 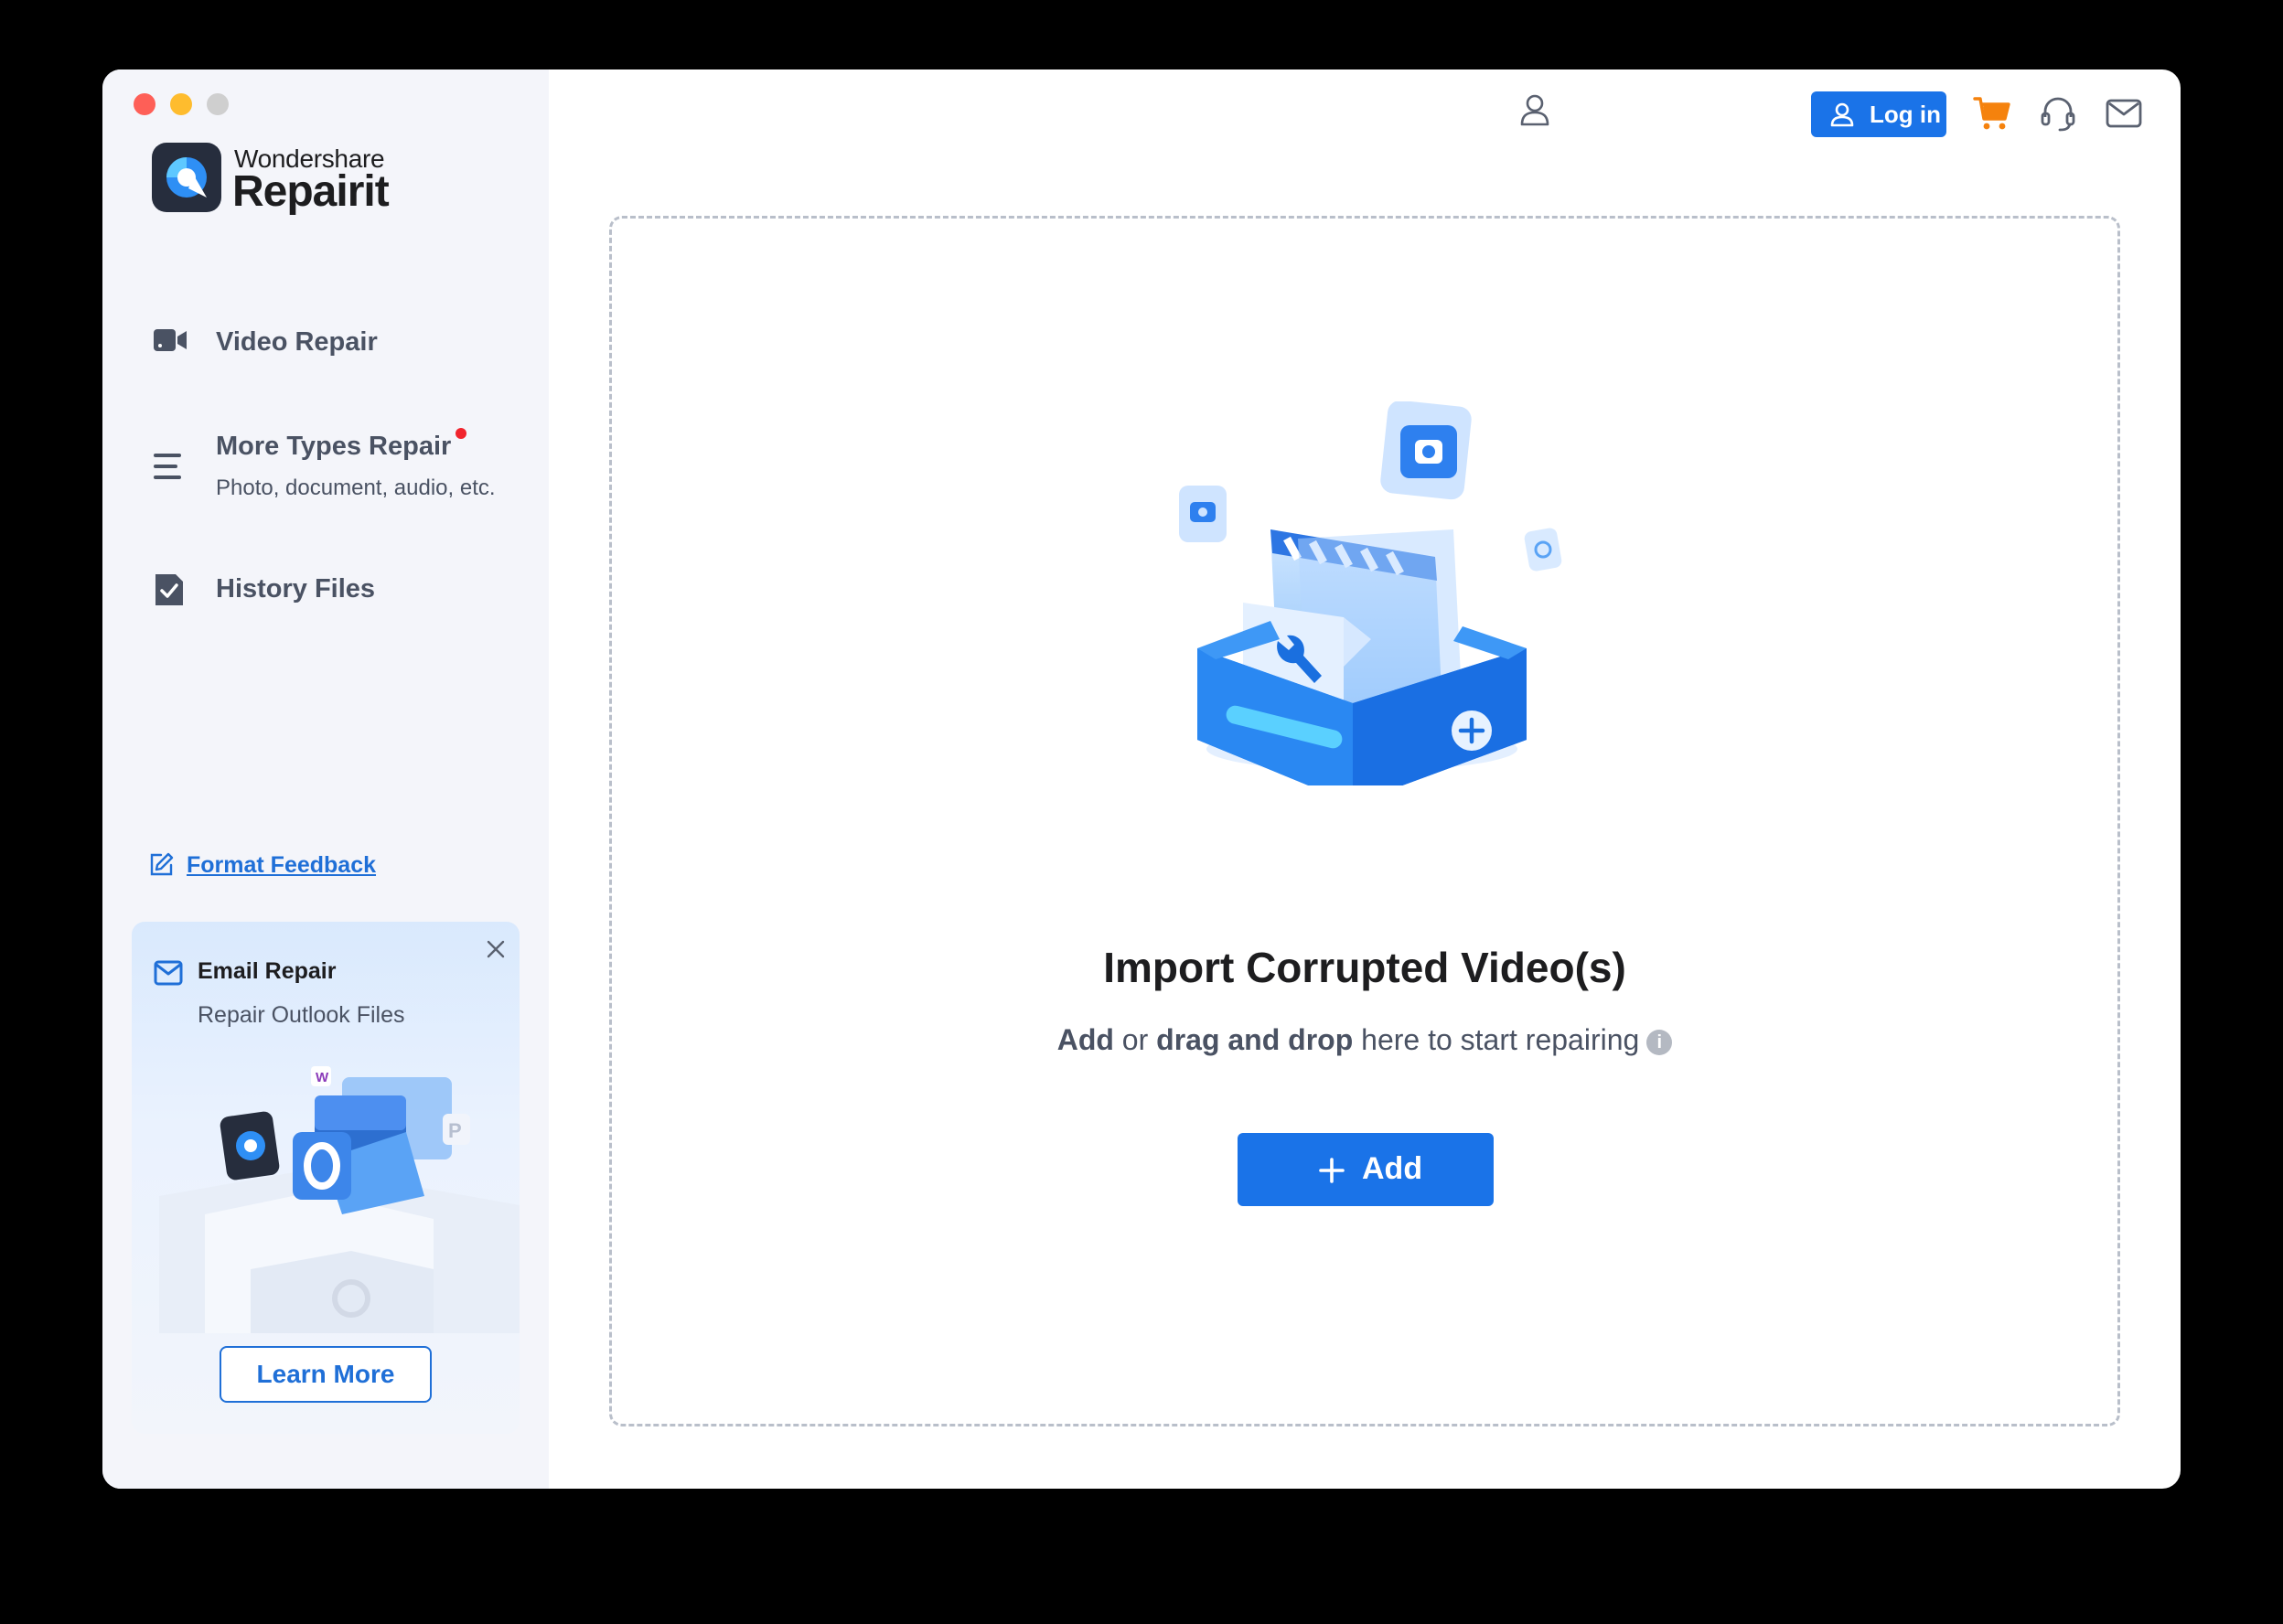 What do you see at coordinates (1992, 113) in the screenshot?
I see `cart-icon` at bounding box center [1992, 113].